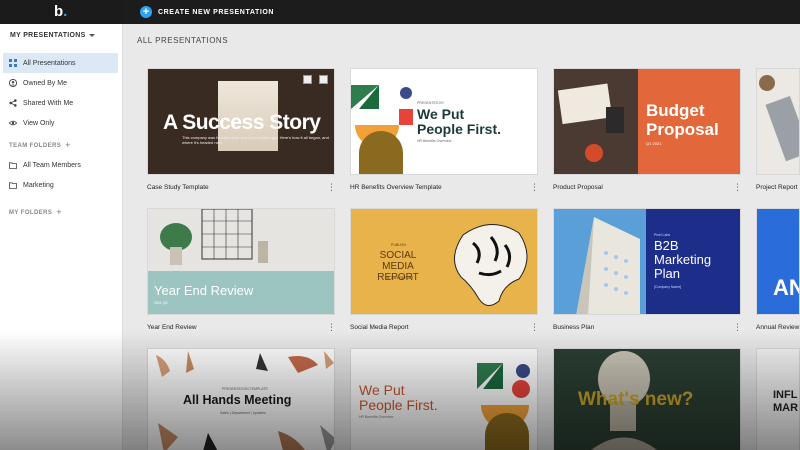 This screenshot has height=450, width=800. What do you see at coordinates (379, 327) in the screenshot?
I see `card-label-social-media-report: Social Media Report` at bounding box center [379, 327].